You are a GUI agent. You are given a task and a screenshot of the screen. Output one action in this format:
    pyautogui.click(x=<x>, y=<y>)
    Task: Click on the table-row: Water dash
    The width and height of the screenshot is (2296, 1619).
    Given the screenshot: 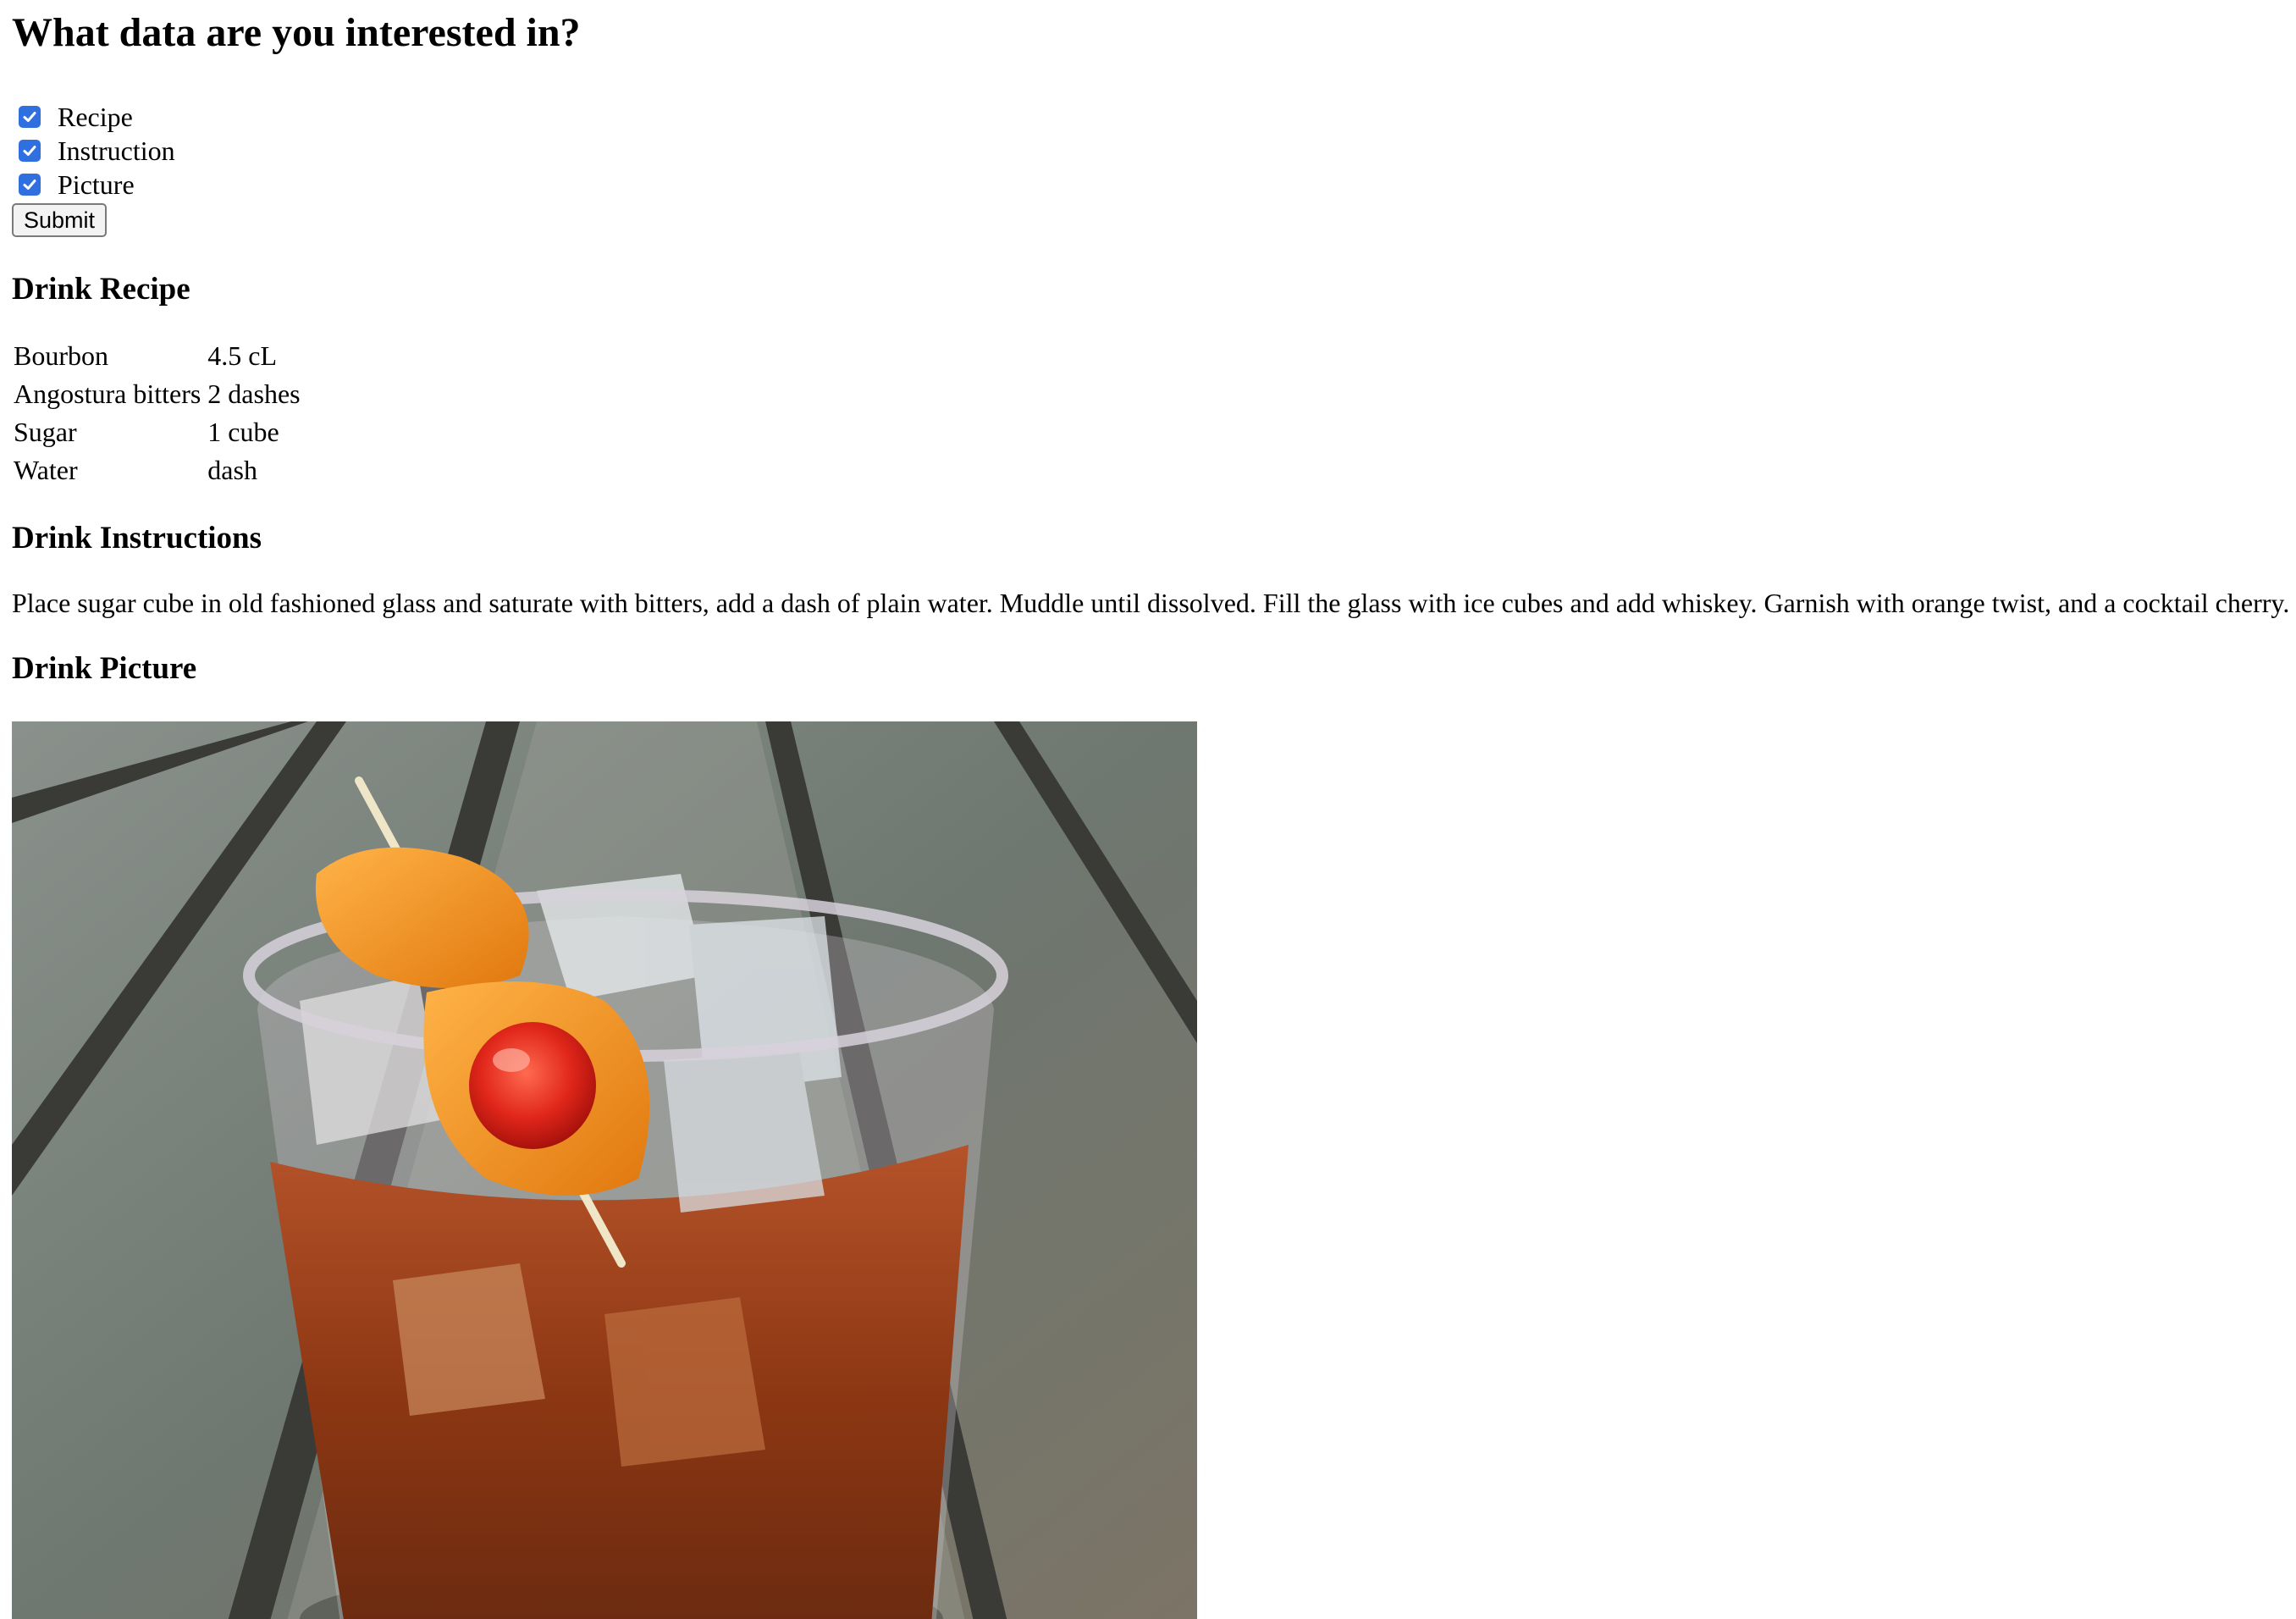 What is the action you would take?
    pyautogui.click(x=157, y=470)
    